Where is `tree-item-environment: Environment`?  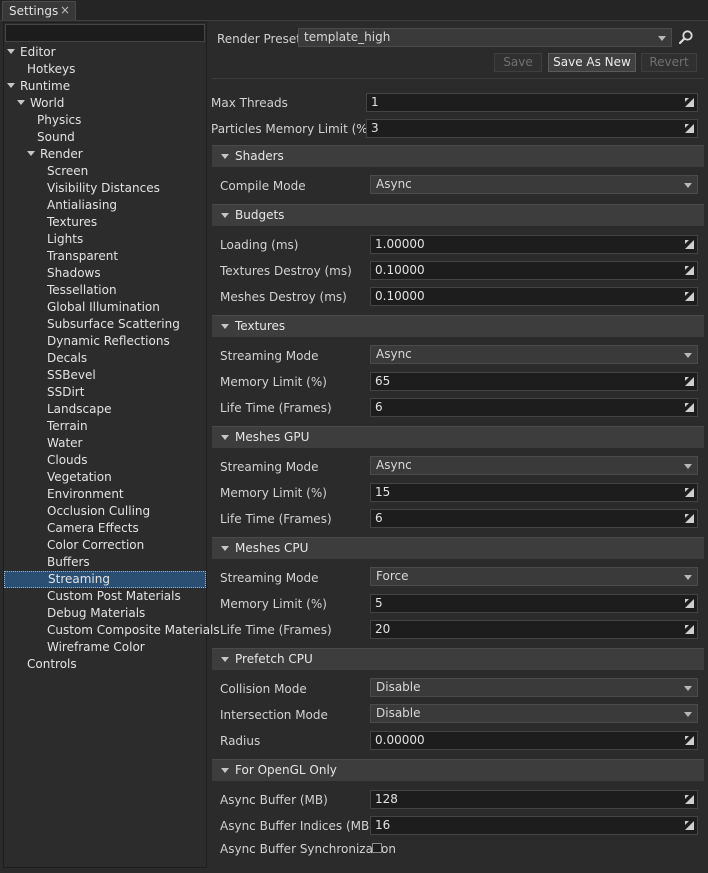
tree-item-environment: Environment is located at coordinates (105, 494).